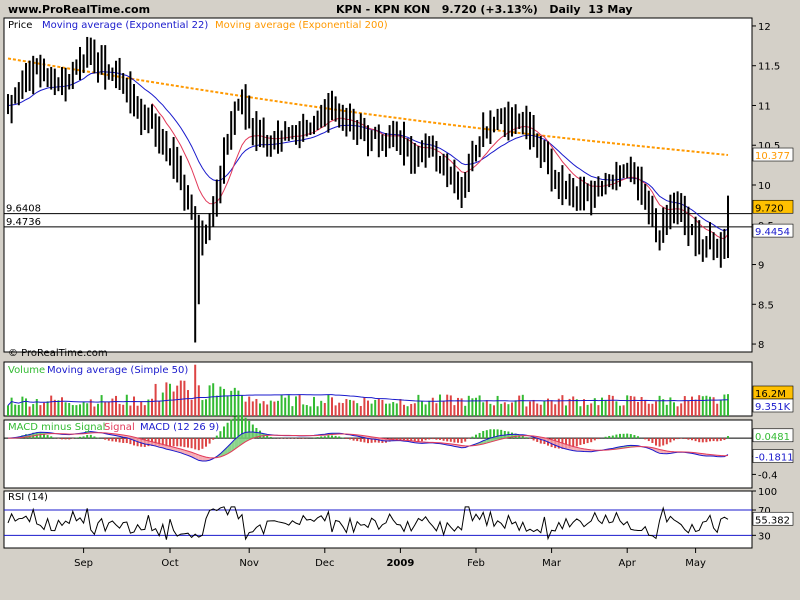  Describe the element at coordinates (20, 25) in the screenshot. I see `price-panel-title: Price` at that location.